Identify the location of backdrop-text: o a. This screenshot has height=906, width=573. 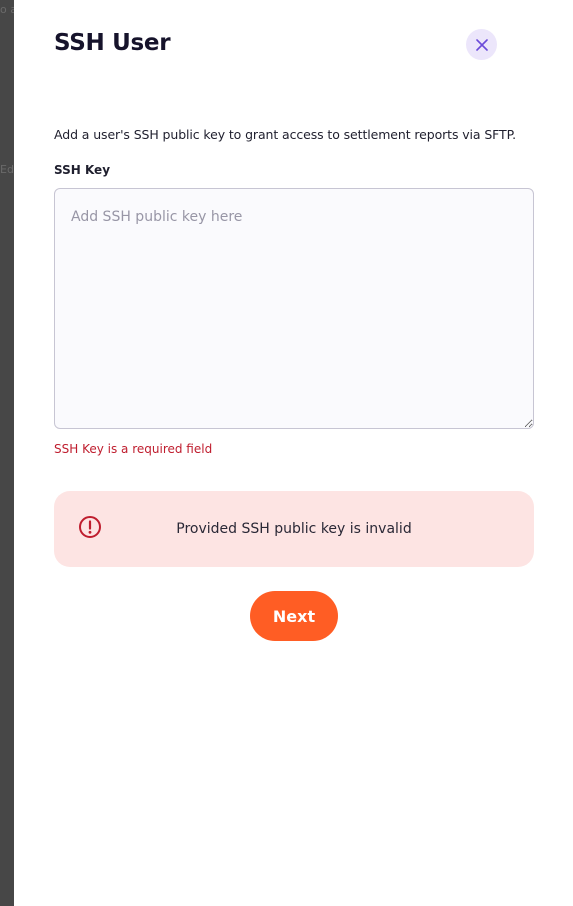
(7, 9).